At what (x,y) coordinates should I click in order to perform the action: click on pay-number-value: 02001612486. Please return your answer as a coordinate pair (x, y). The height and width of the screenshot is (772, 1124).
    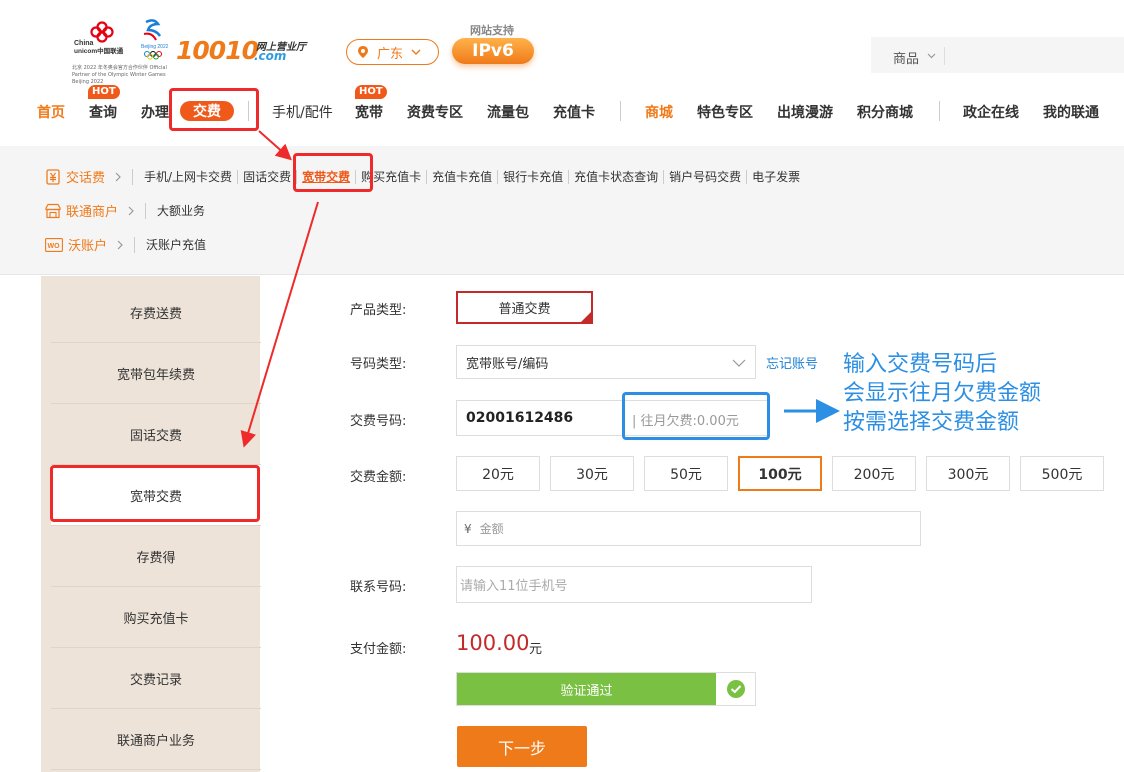
    Looking at the image, I should click on (520, 418).